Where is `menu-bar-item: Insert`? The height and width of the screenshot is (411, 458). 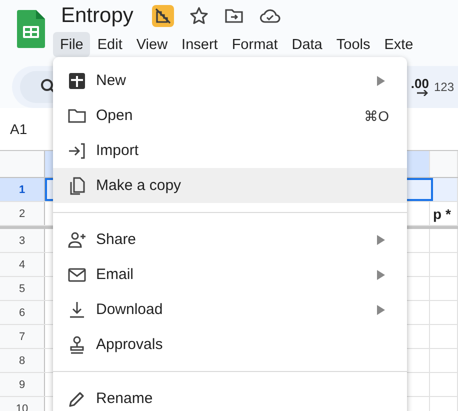
menu-bar-item: Insert is located at coordinates (199, 44).